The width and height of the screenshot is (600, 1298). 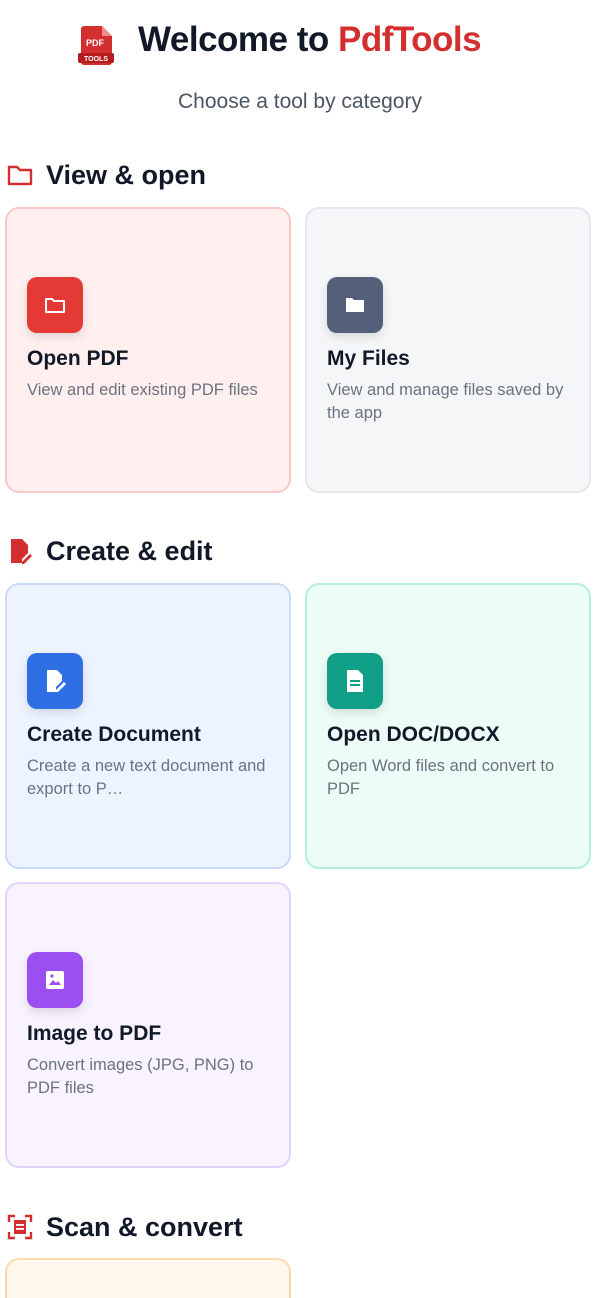 I want to click on card-description: View and edit existing PDF files, so click(x=142, y=390).